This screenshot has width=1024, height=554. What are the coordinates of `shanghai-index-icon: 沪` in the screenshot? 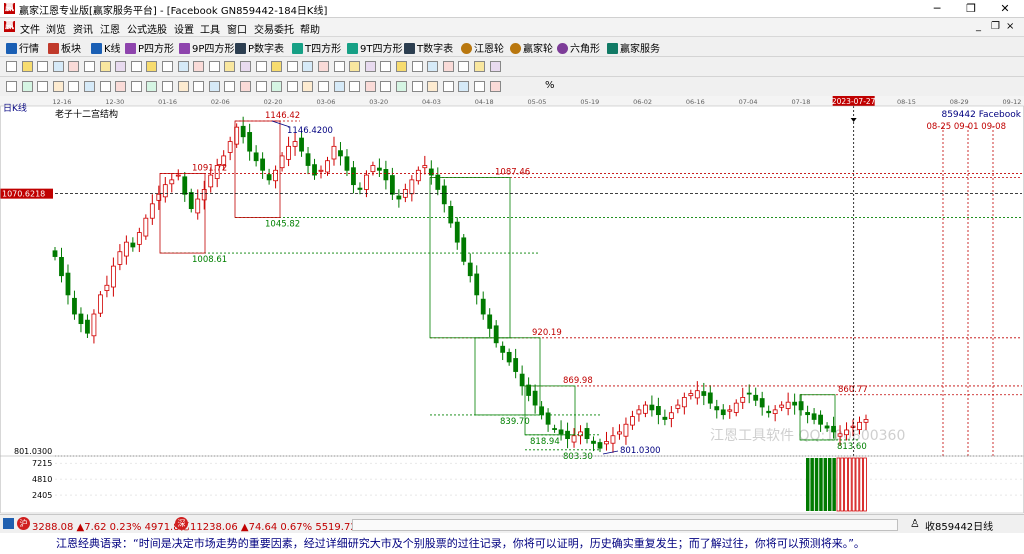 It's located at (23, 523).